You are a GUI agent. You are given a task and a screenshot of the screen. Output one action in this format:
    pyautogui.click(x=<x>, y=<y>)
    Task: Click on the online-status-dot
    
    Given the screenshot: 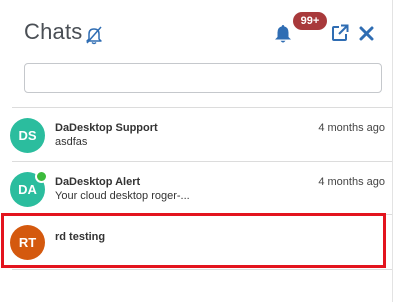 What is the action you would take?
    pyautogui.click(x=41, y=176)
    